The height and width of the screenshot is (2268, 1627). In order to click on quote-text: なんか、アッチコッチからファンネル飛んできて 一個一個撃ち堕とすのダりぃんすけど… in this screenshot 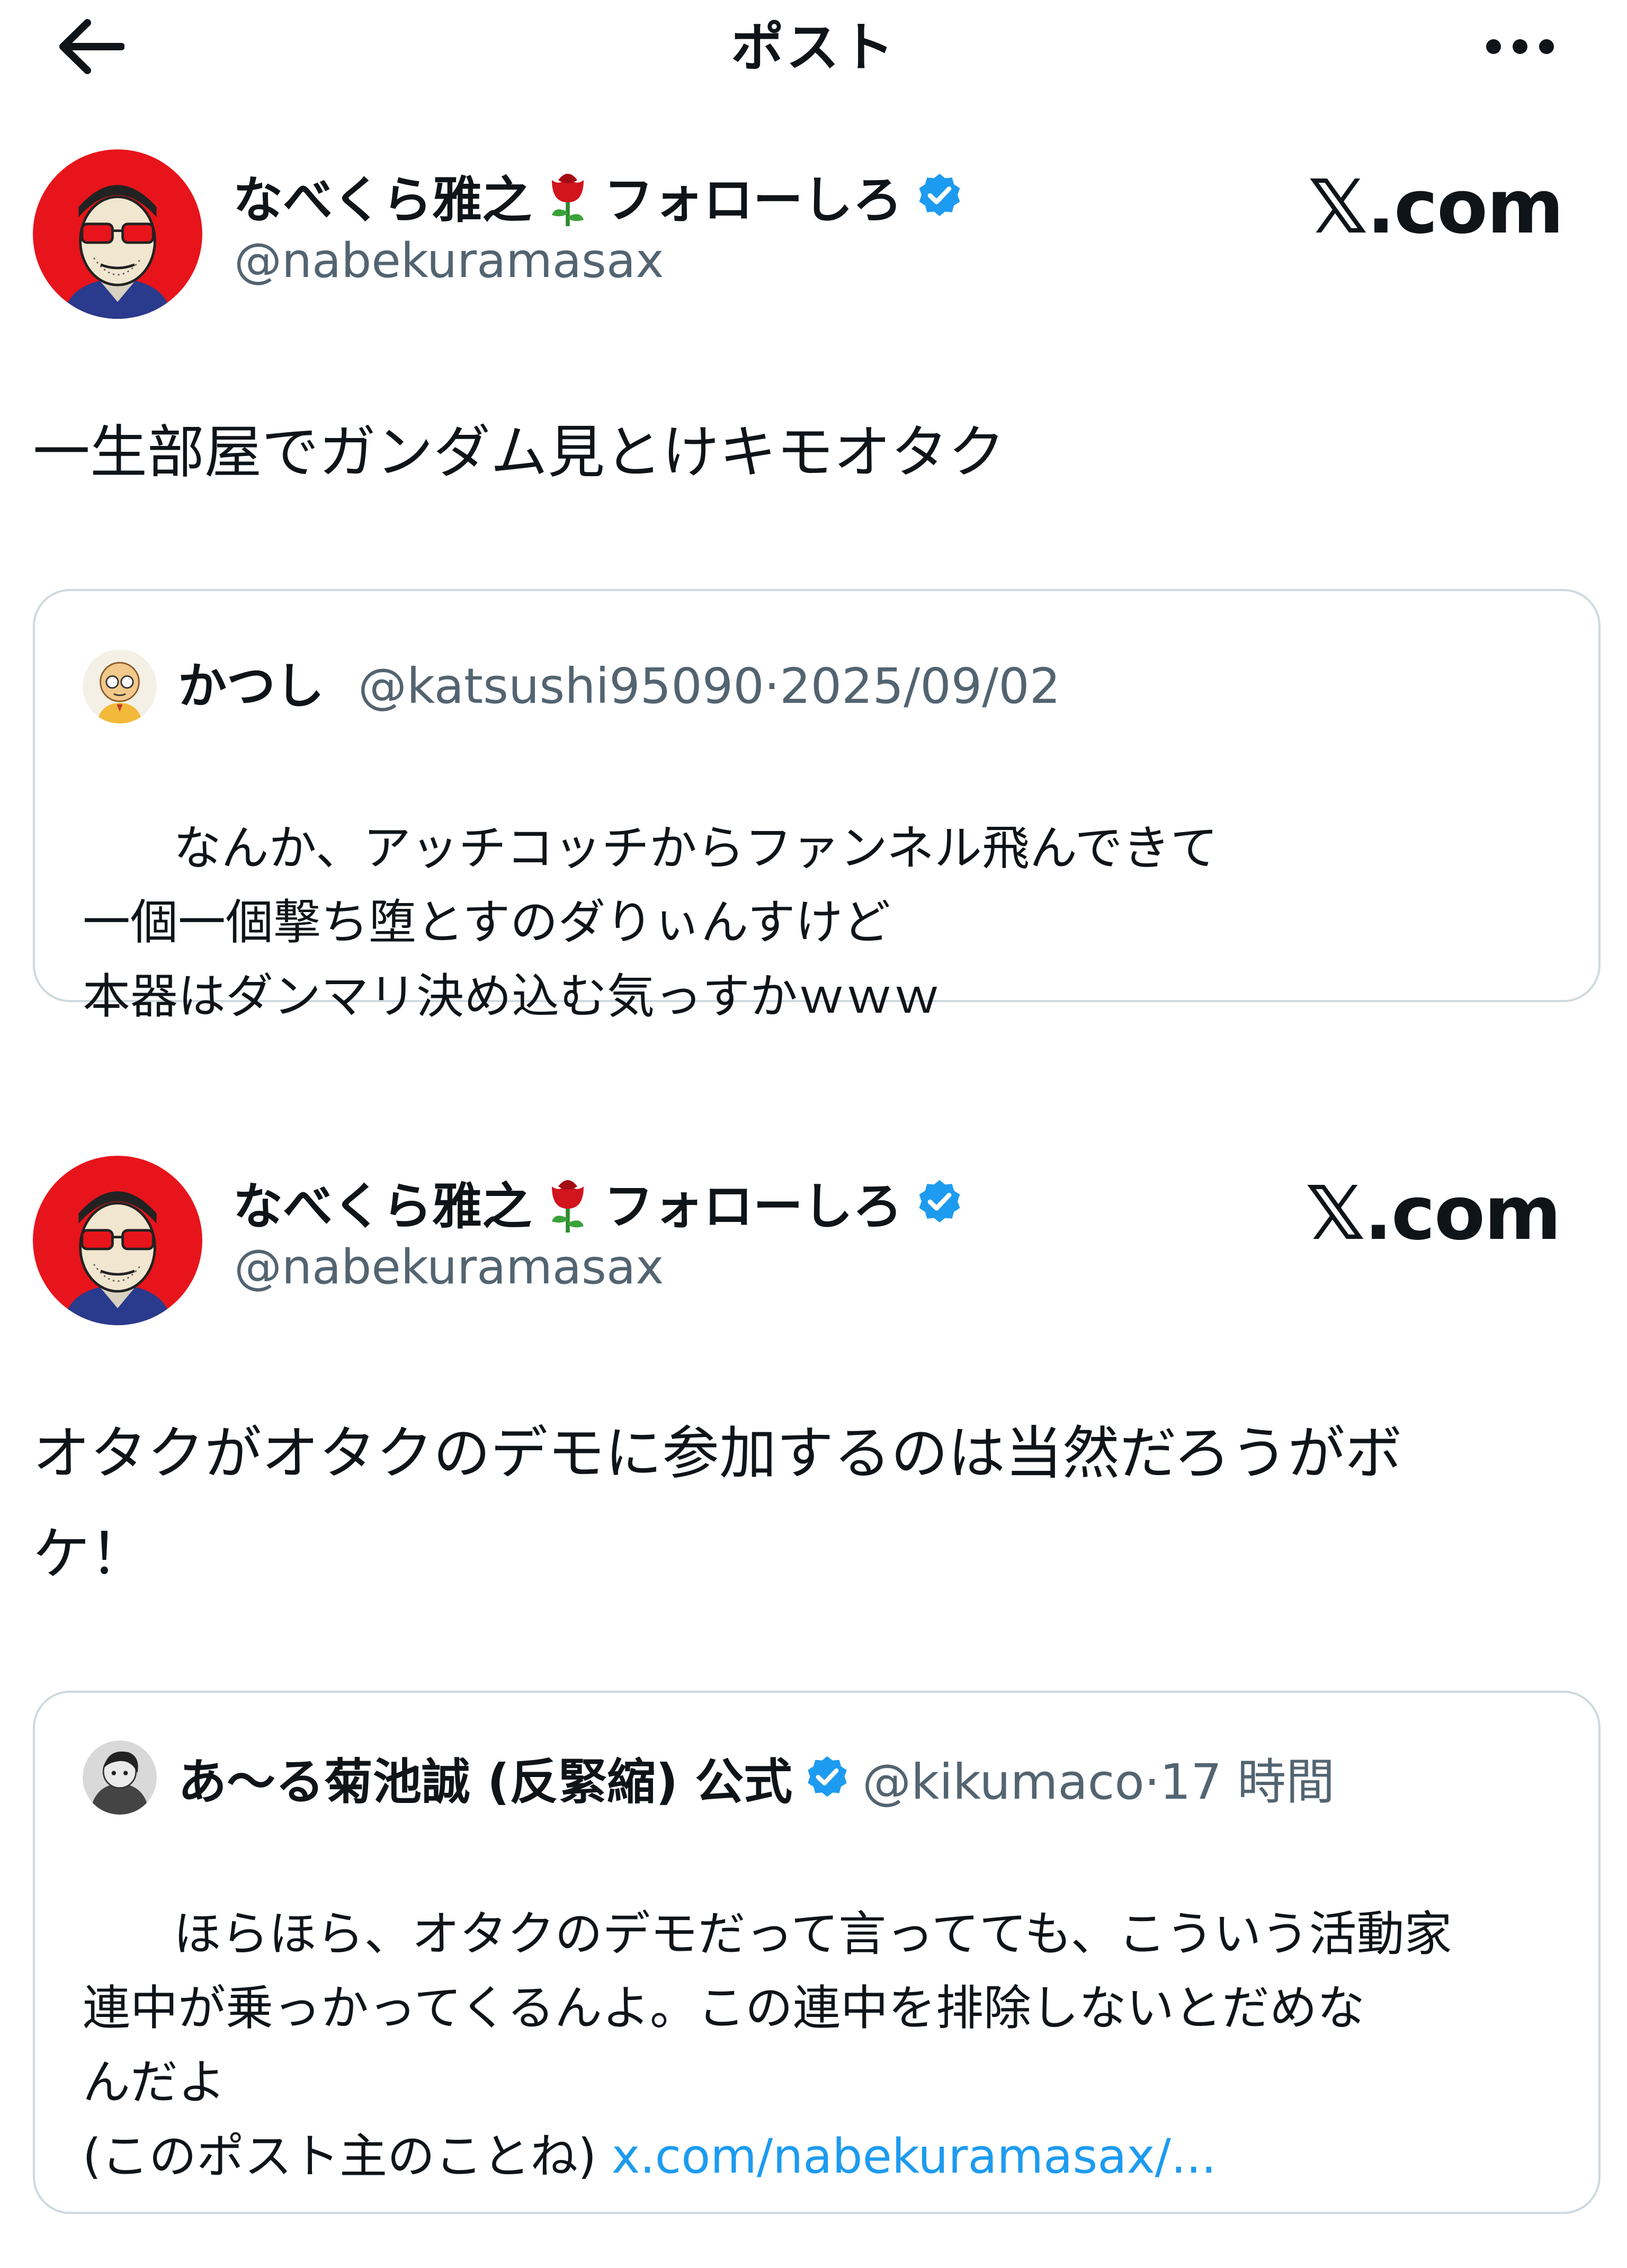, I will do `click(824, 923)`.